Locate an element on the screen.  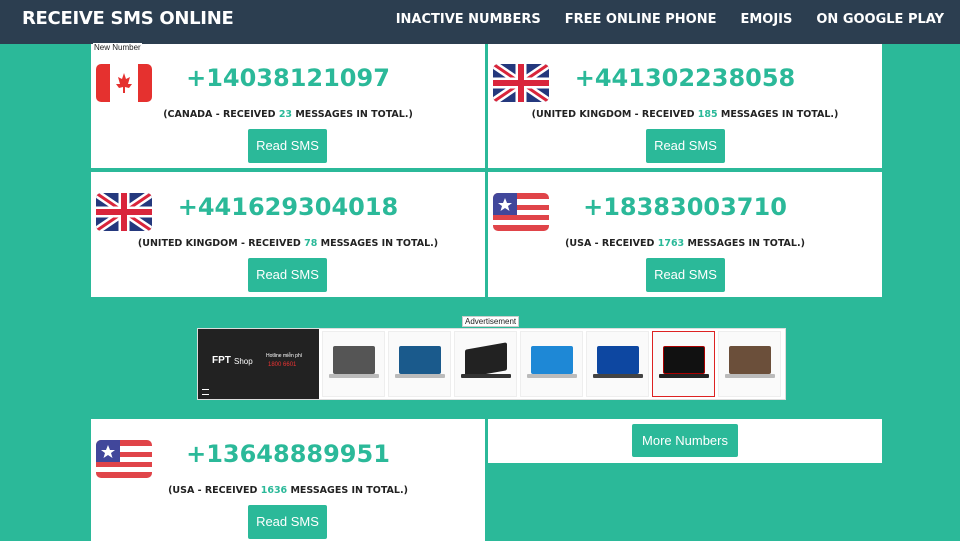
advertisement-banner: FPT Shop Hotline miễn phí 1800 6601 is located at coordinates (491, 364).